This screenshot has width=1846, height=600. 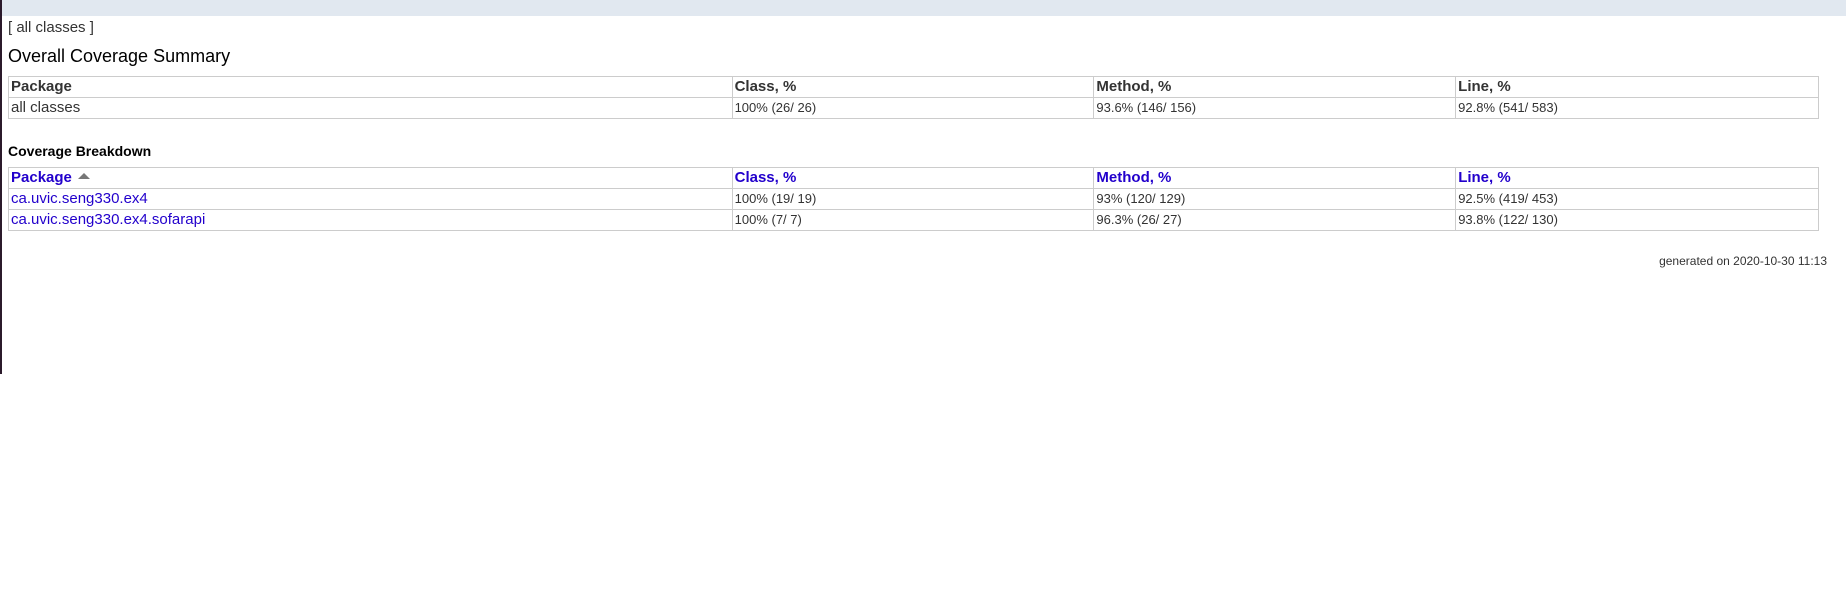 I want to click on breadcrumb: [ all classes ], so click(x=918, y=28).